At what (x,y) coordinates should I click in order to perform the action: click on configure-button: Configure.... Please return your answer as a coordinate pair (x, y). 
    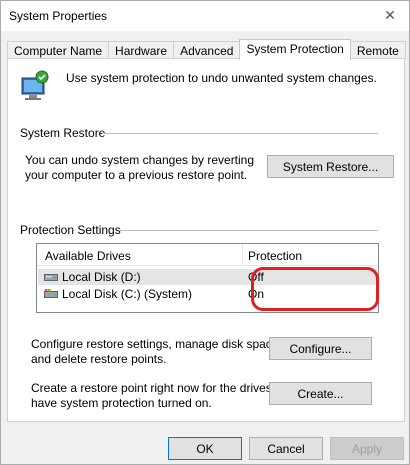
    Looking at the image, I should click on (320, 348).